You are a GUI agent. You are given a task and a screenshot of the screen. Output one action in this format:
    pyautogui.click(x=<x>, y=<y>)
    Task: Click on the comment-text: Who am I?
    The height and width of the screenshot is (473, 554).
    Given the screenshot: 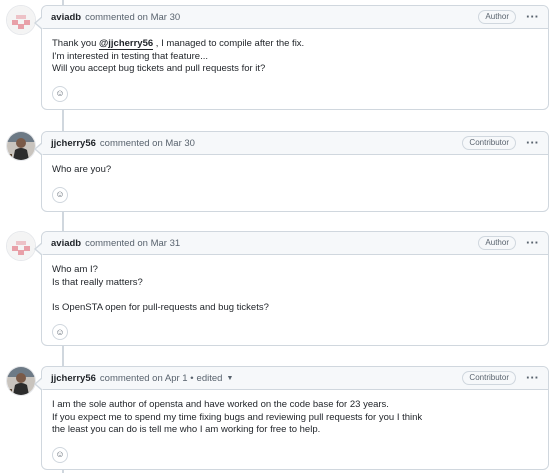 What is the action you would take?
    pyautogui.click(x=75, y=269)
    